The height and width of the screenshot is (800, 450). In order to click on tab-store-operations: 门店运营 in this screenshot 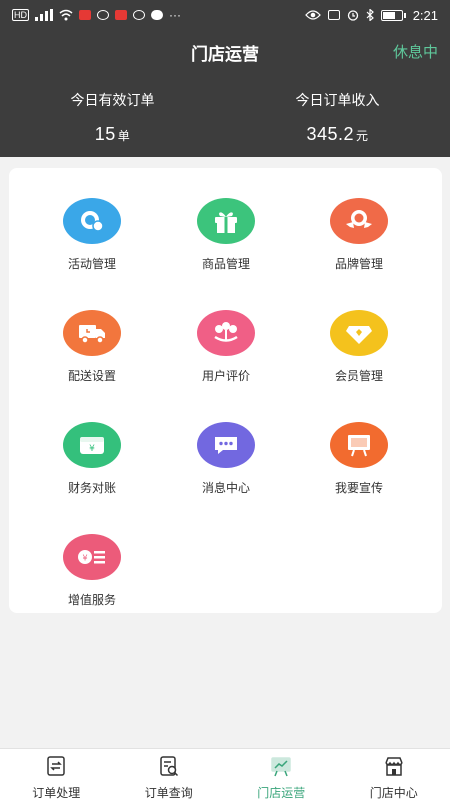, I will do `click(281, 774)`.